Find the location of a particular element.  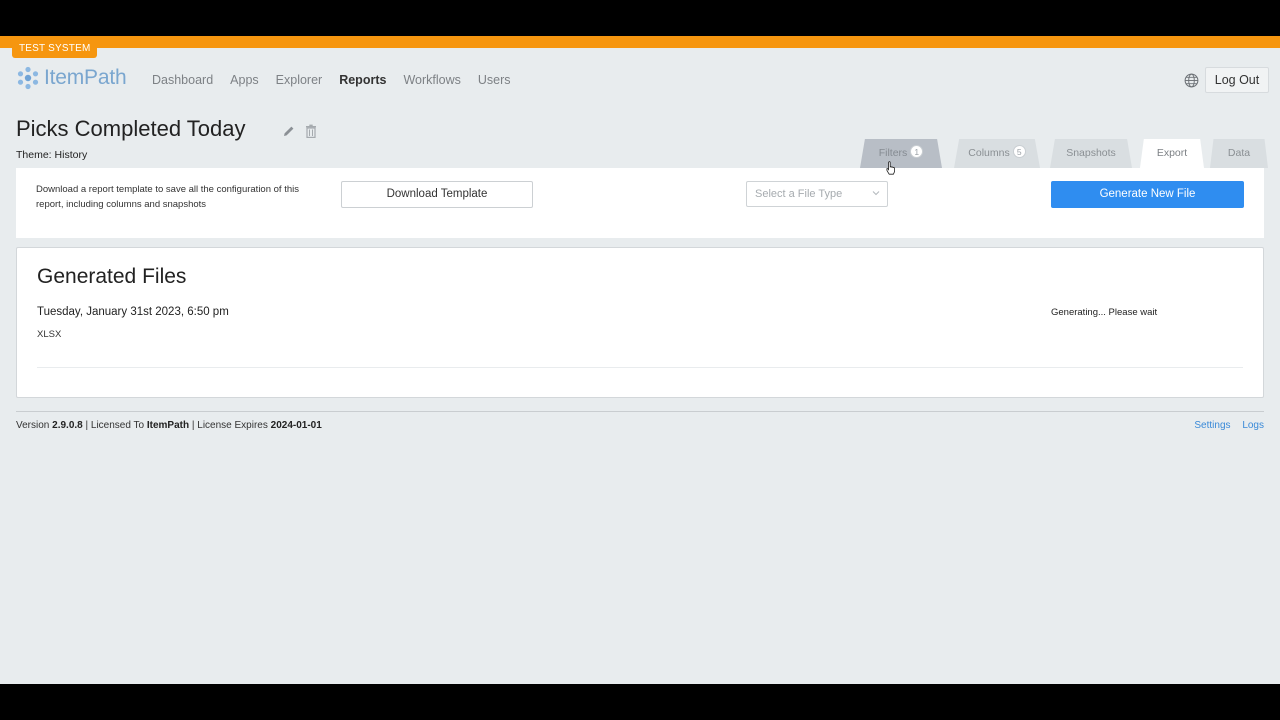

pointer-cursor-icon is located at coordinates (890, 168).